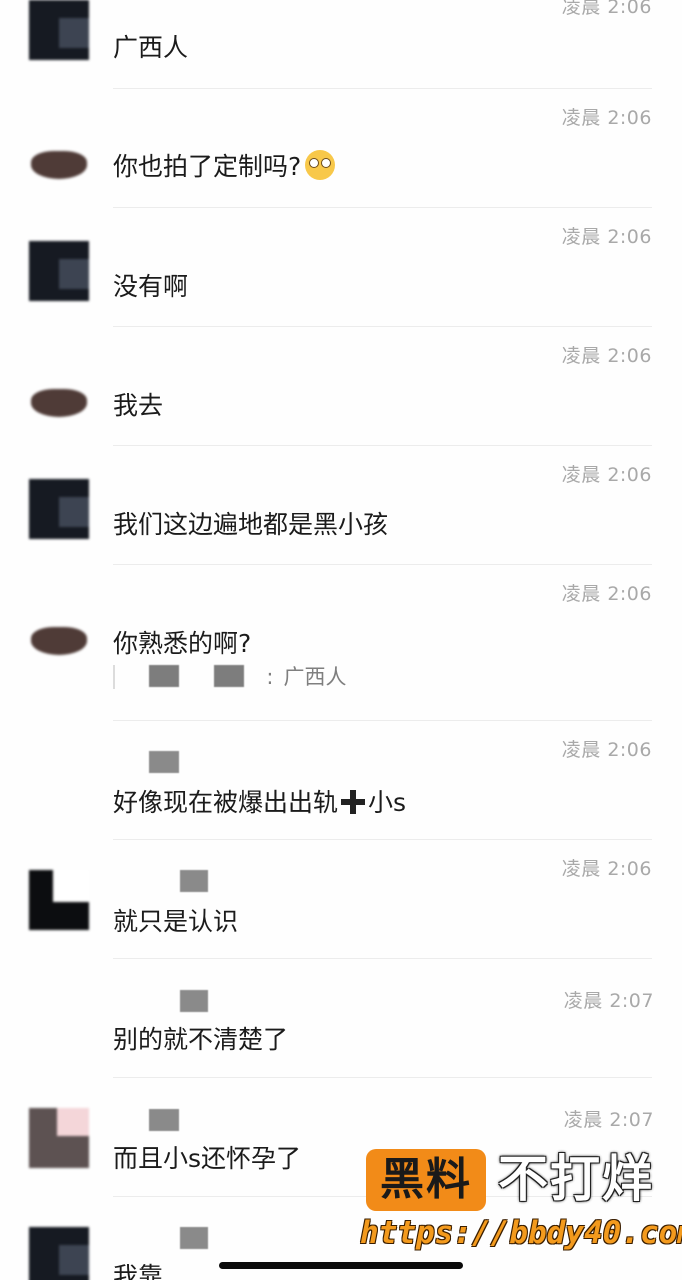 The height and width of the screenshot is (1280, 682). What do you see at coordinates (341, 1018) in the screenshot?
I see `list-item: 凌晨 2:07 别的就不清楚了` at bounding box center [341, 1018].